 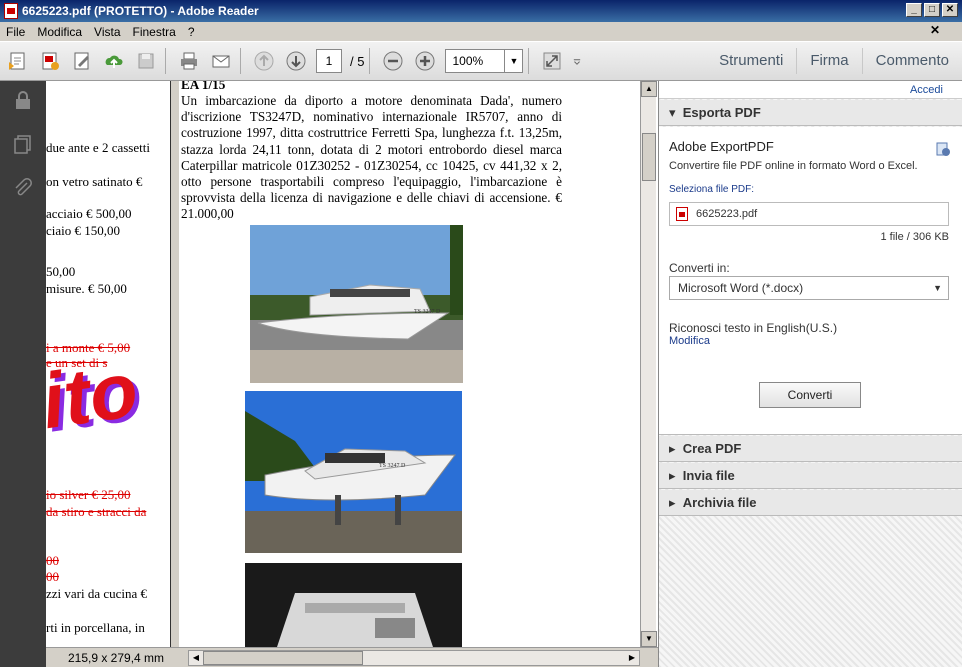 What do you see at coordinates (649, 157) in the screenshot?
I see `vertical-scroll-thumb` at bounding box center [649, 157].